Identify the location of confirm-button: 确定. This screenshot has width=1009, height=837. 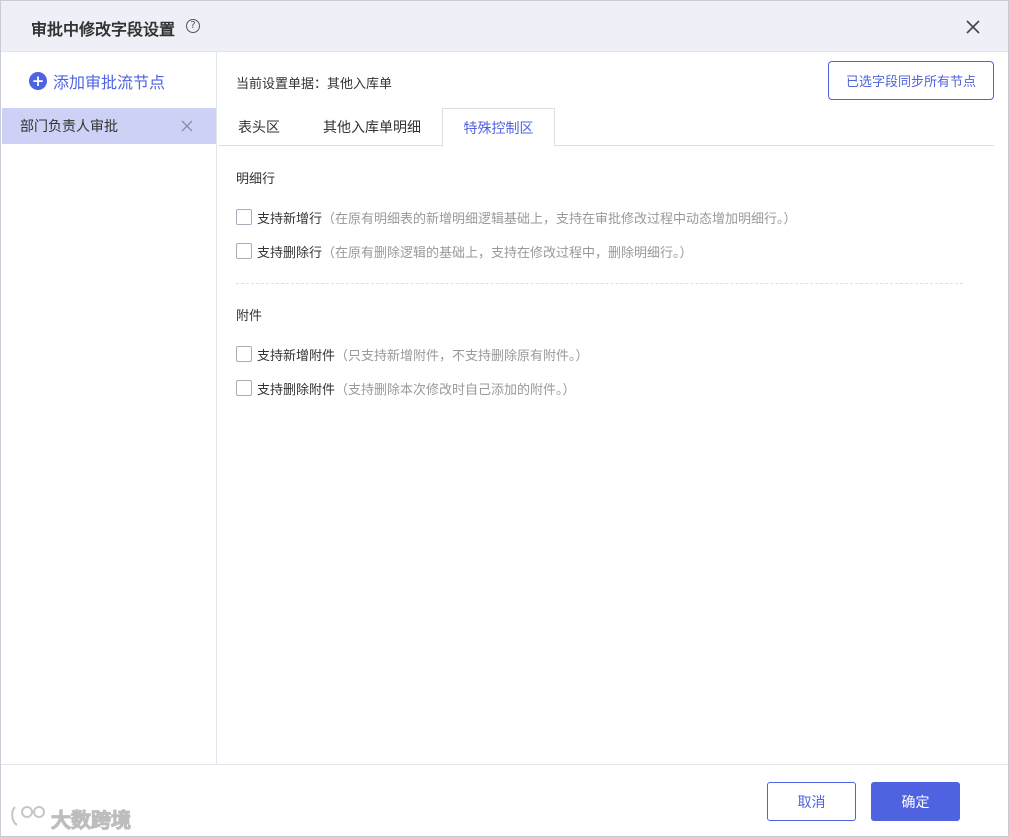
(915, 801).